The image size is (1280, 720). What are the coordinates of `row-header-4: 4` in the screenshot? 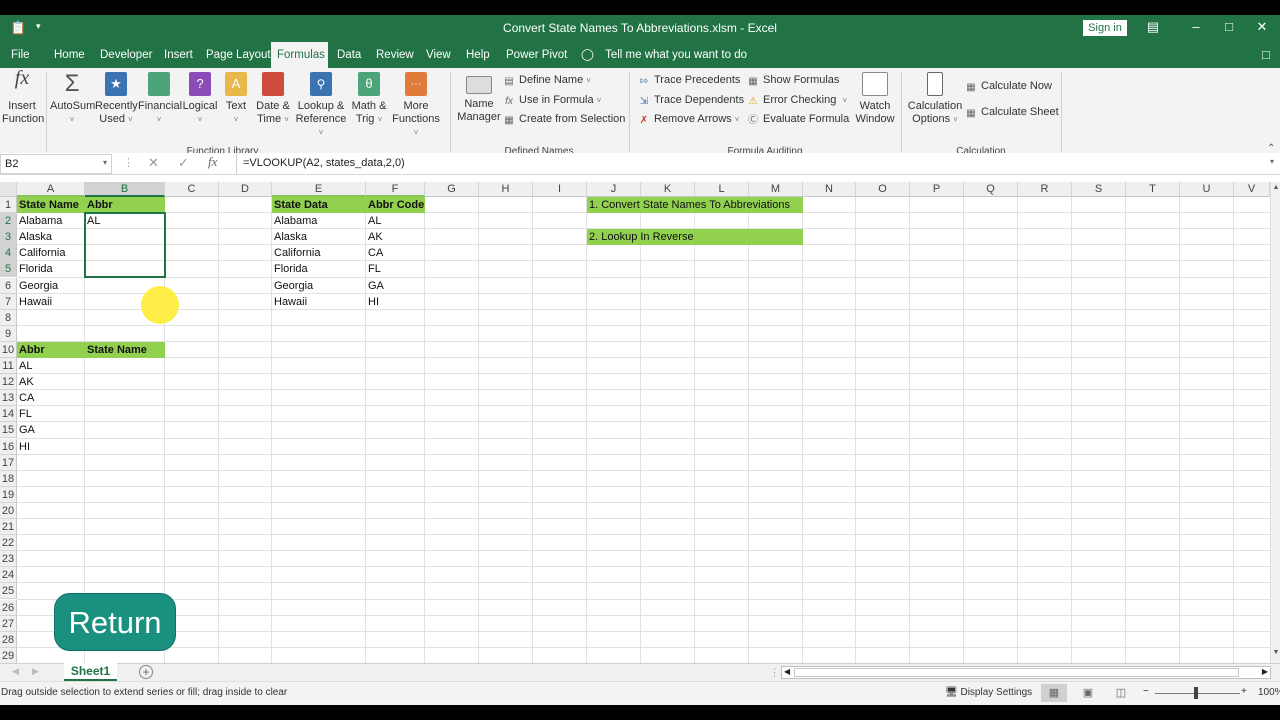 It's located at (8, 253).